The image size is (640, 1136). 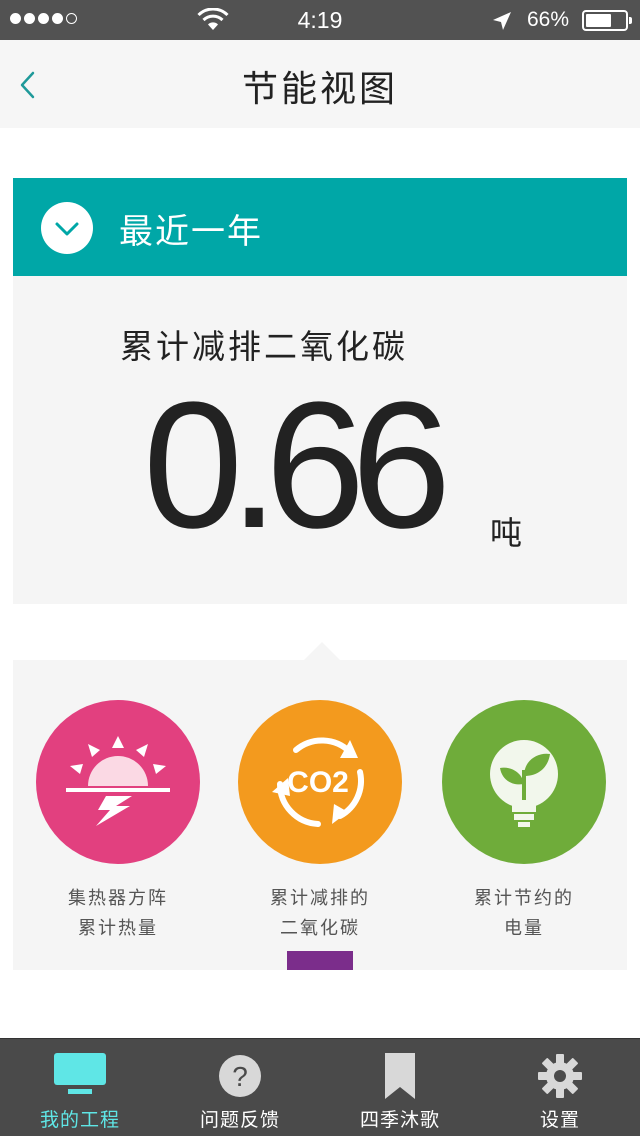 I want to click on nav-bar: 节能视图, so click(x=320, y=84).